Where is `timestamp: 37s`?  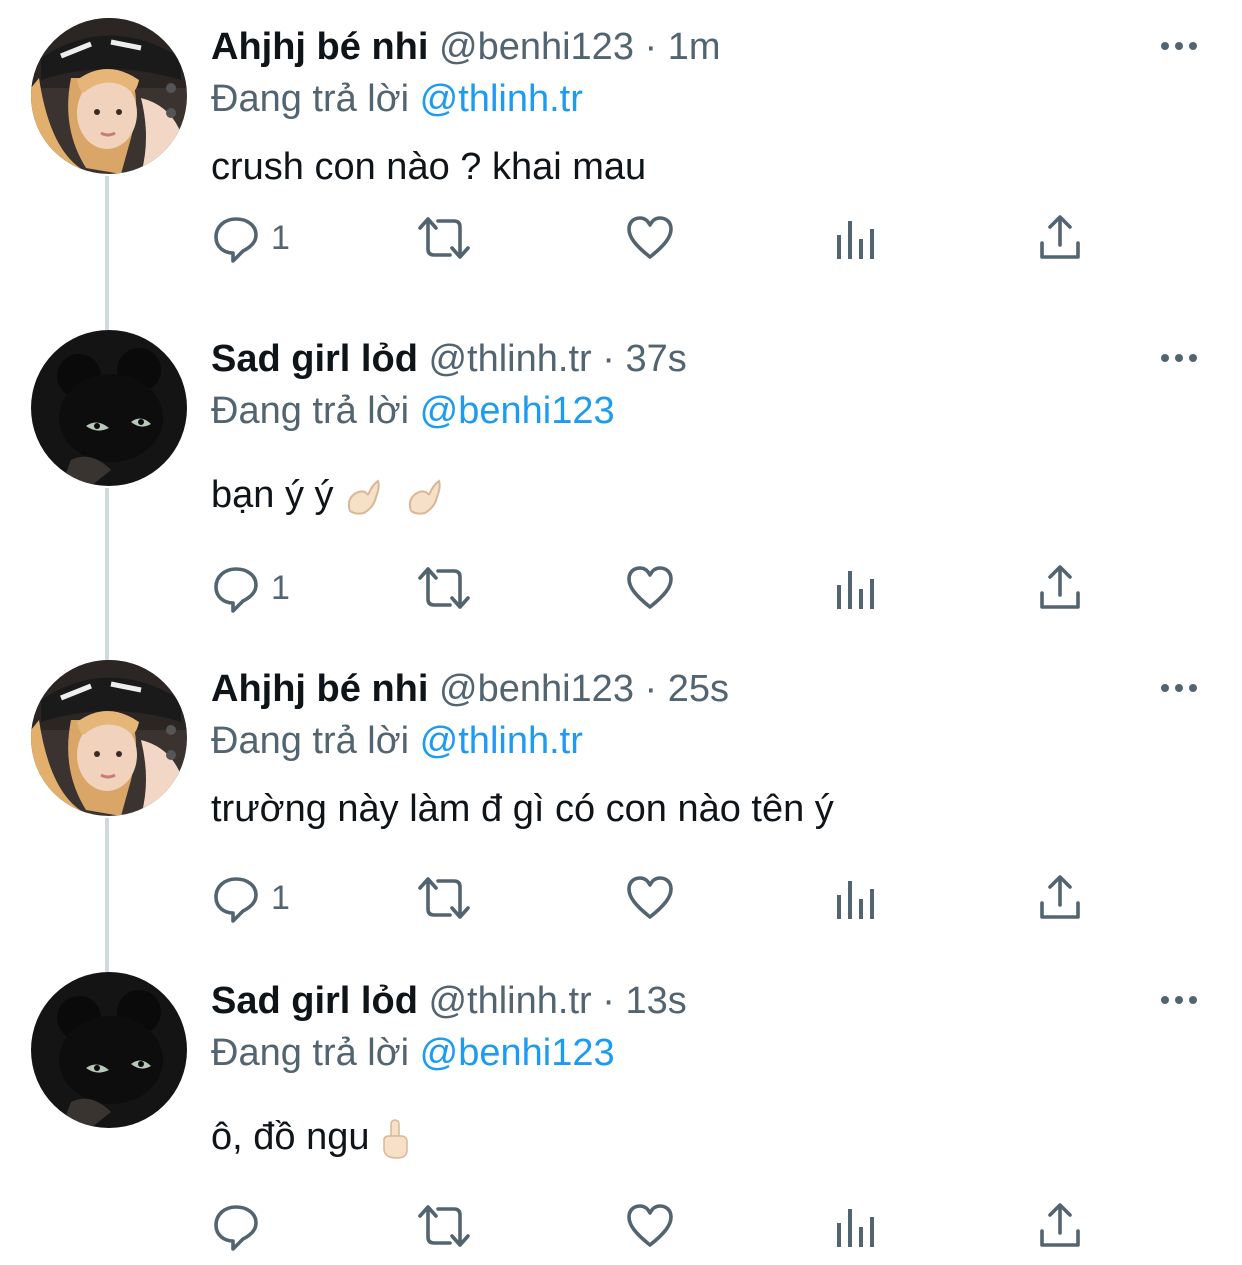 timestamp: 37s is located at coordinates (655, 359).